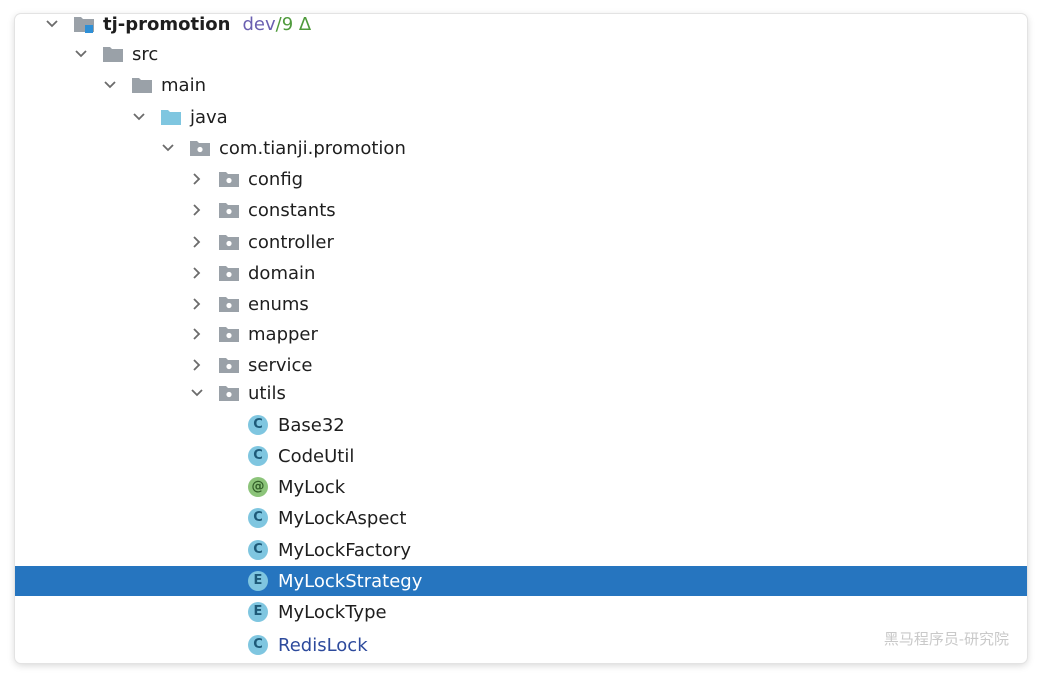 This screenshot has height=680, width=1042. Describe the element at coordinates (312, 487) in the screenshot. I see `file-name: MyLock` at that location.